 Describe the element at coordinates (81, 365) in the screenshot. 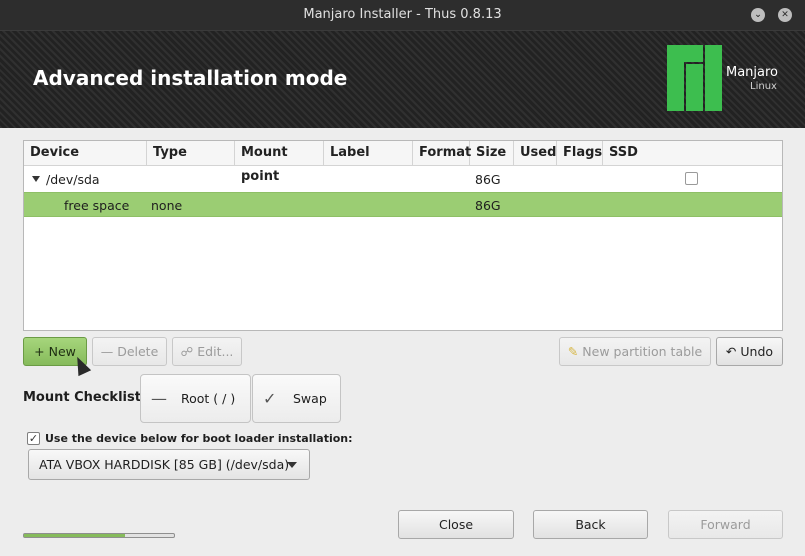

I see `mouse-cursor-icon` at that location.